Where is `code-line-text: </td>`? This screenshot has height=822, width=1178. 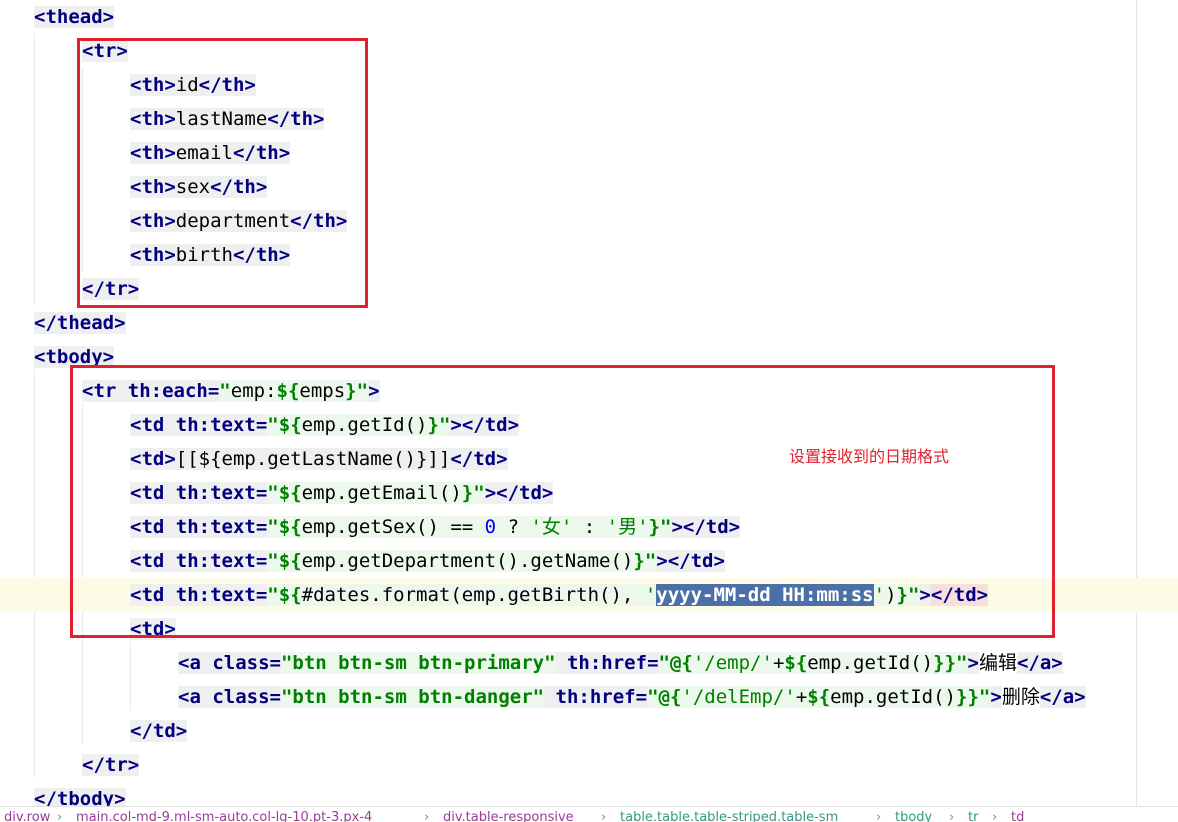
code-line-text: </td> is located at coordinates (159, 731).